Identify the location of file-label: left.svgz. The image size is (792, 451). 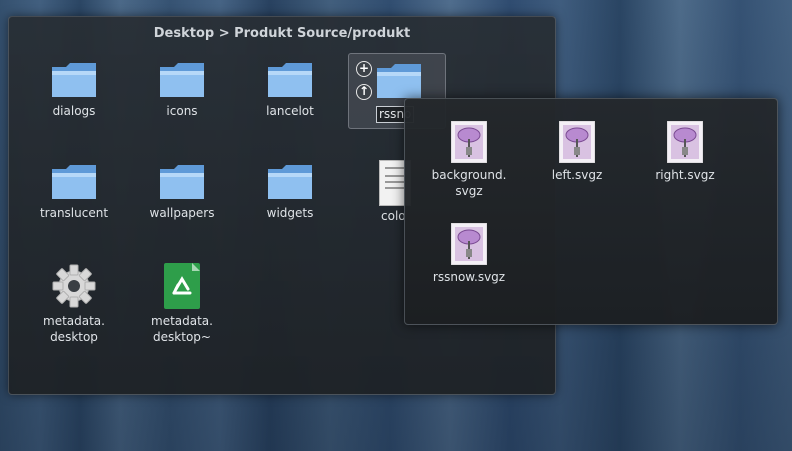
(577, 175).